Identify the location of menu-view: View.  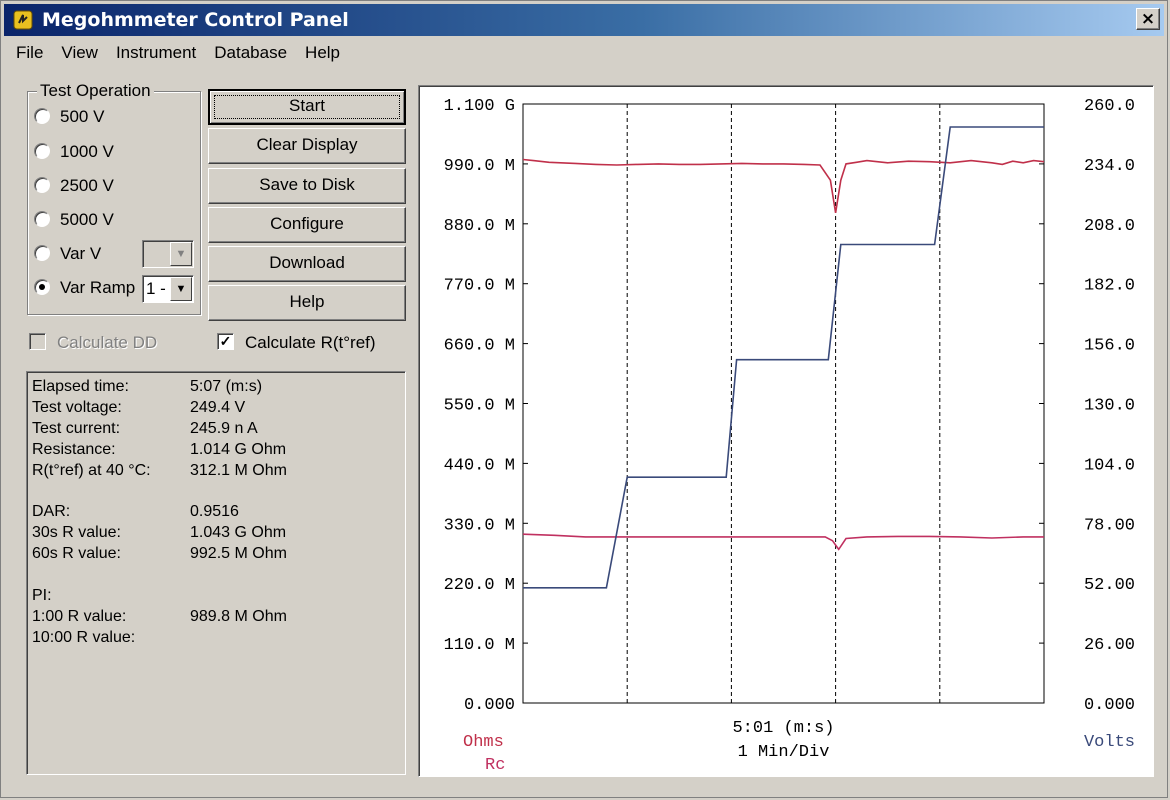
(79, 53).